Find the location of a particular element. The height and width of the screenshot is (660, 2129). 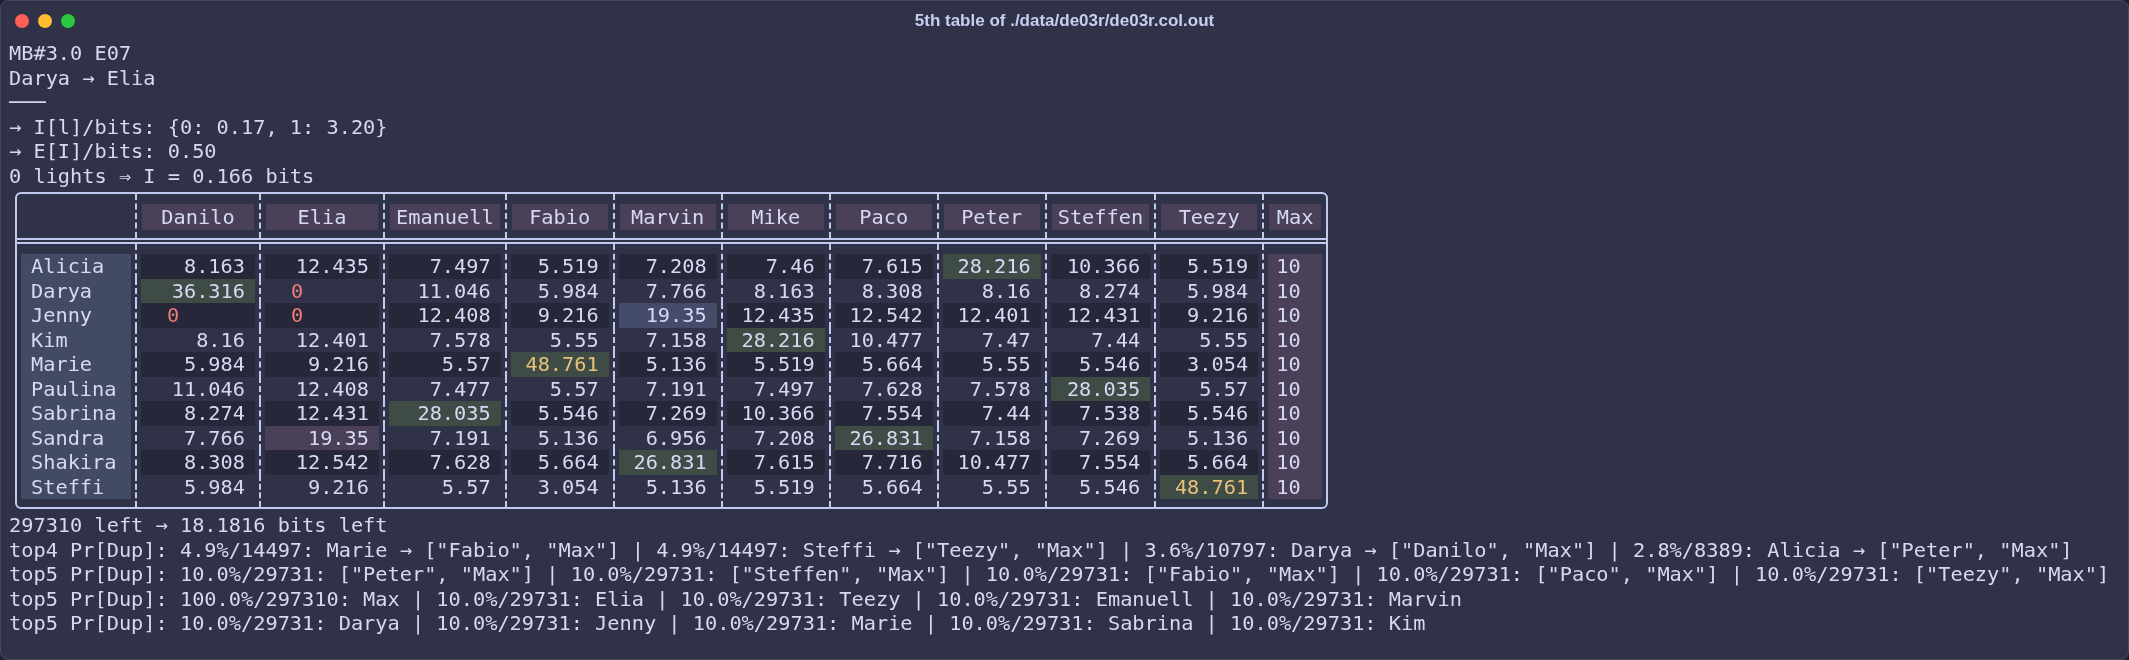

output-line: ─── is located at coordinates (27, 102).